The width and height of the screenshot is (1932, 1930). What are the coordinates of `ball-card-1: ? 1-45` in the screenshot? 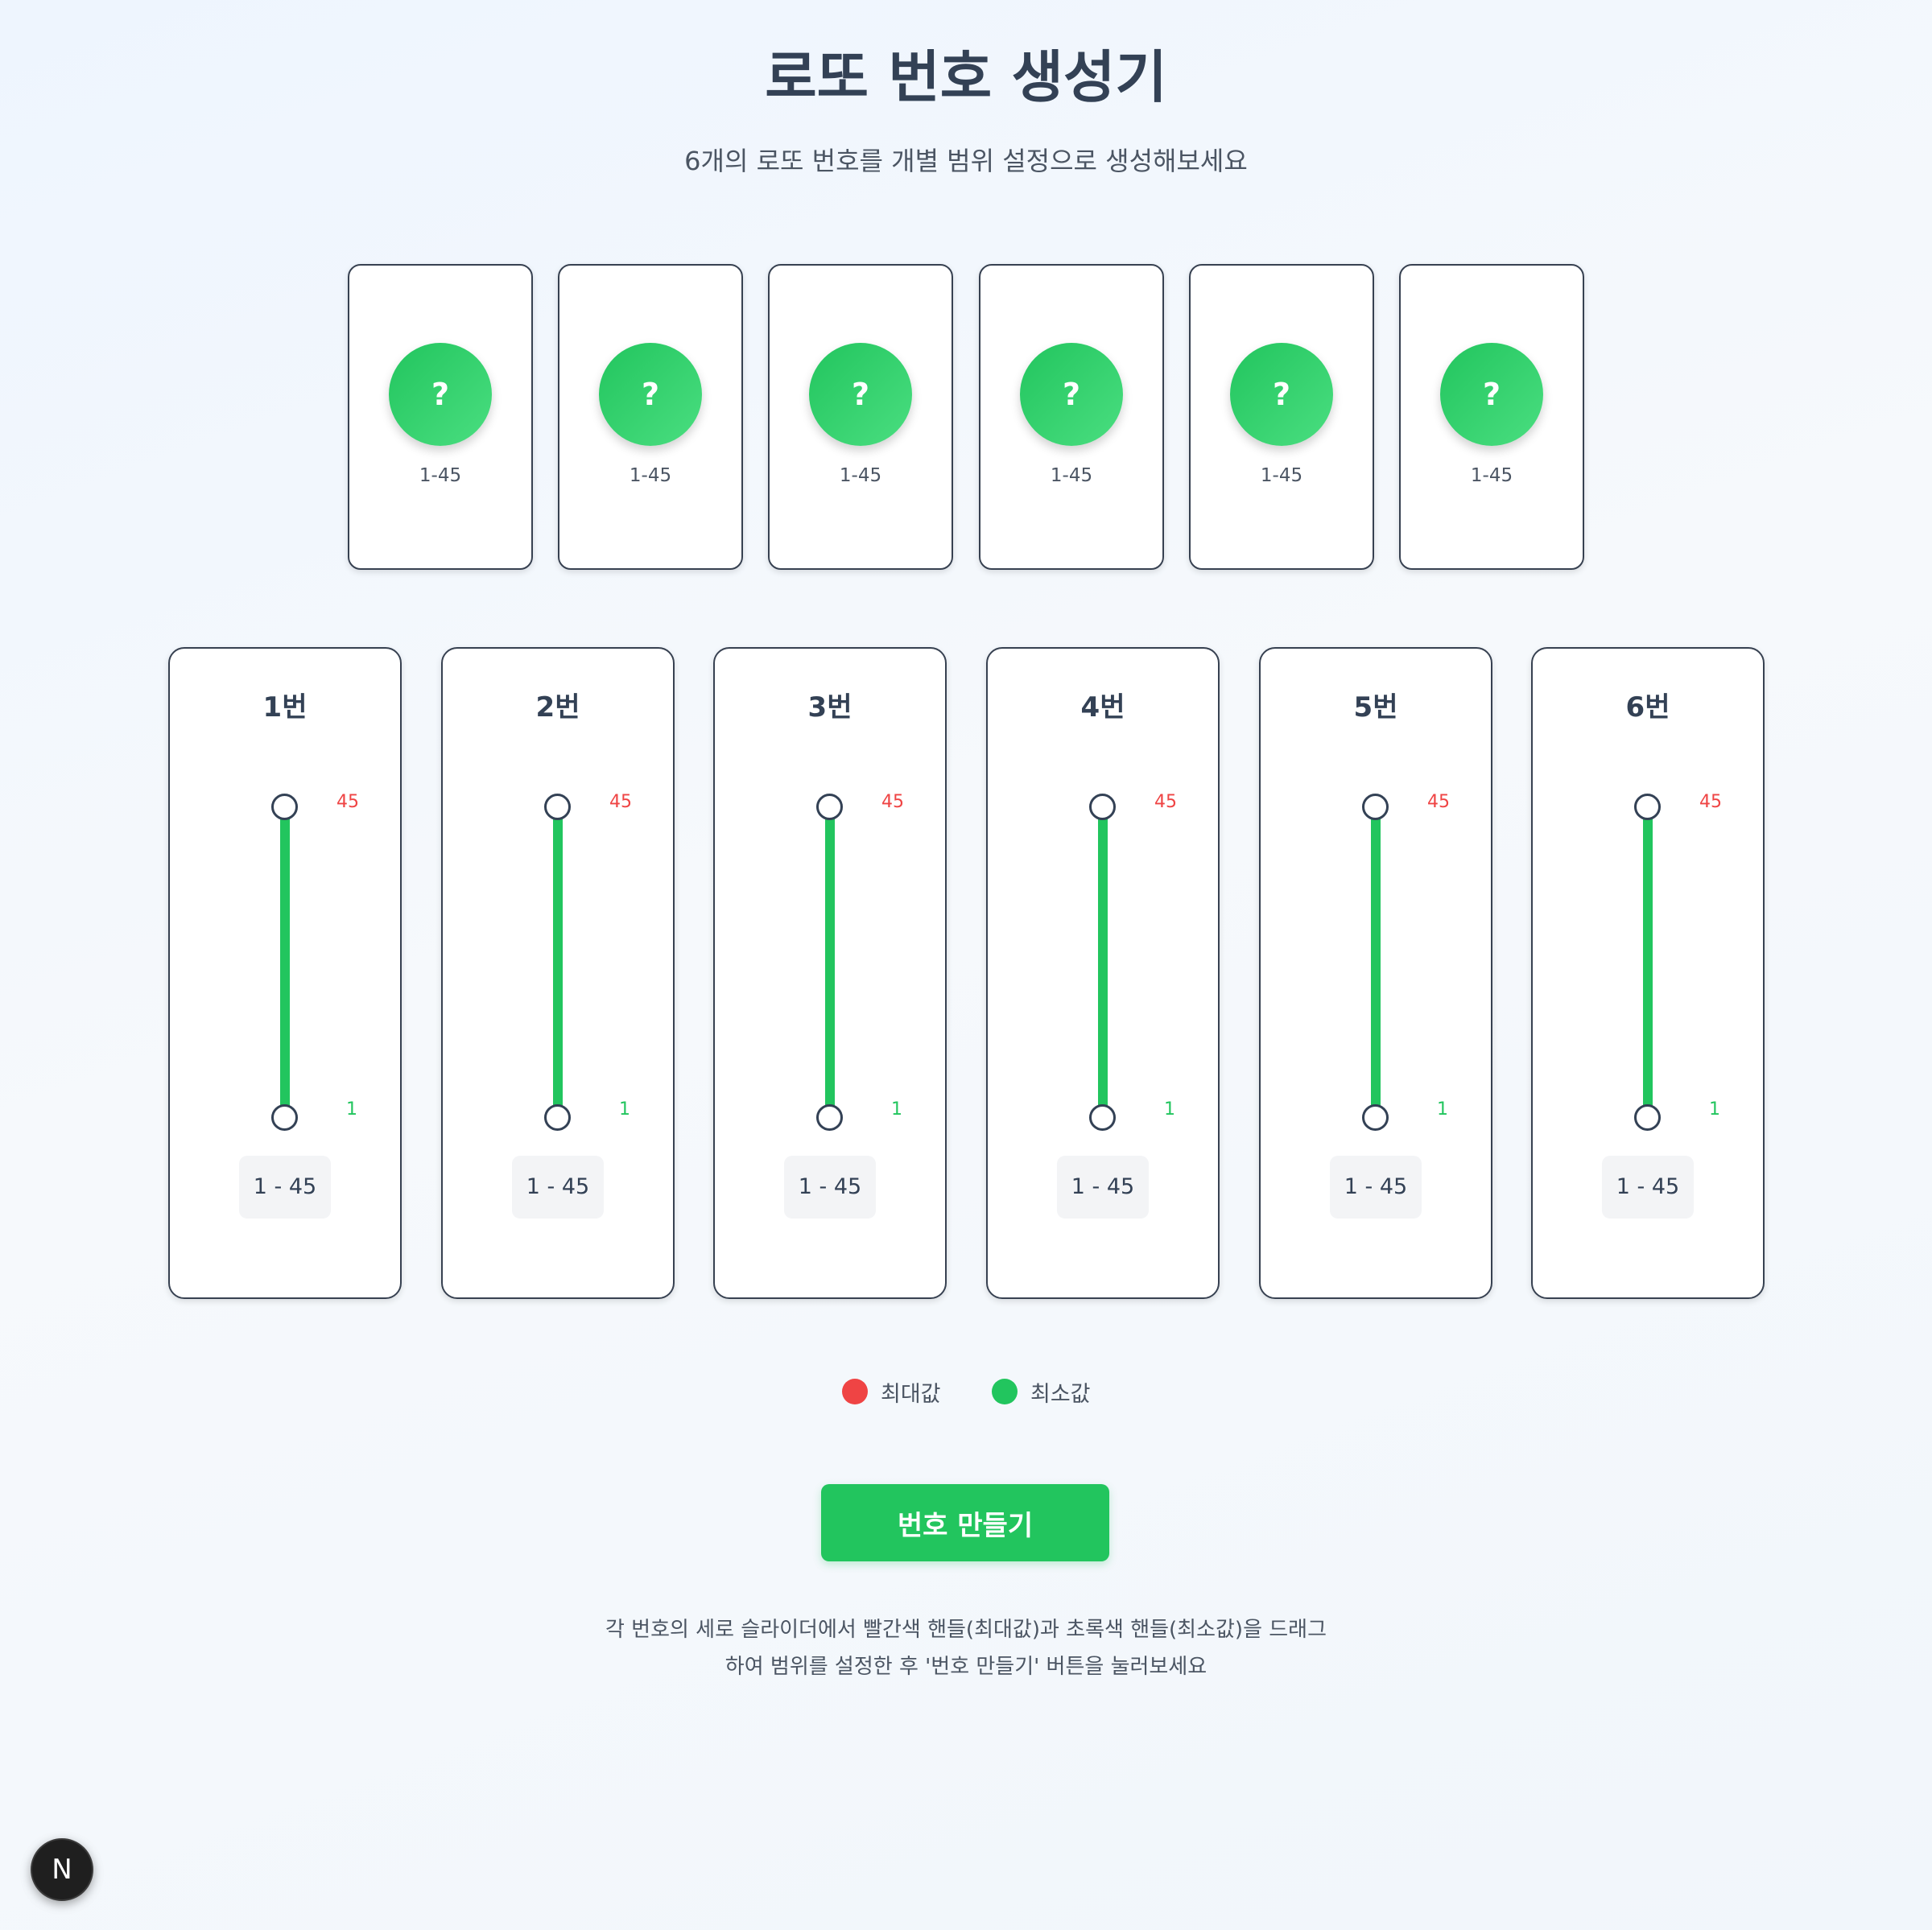 It's located at (441, 417).